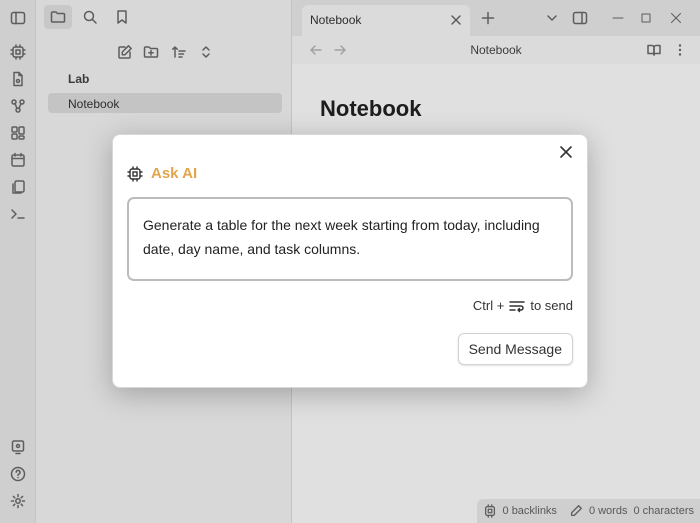 The height and width of the screenshot is (523, 700). What do you see at coordinates (515, 349) in the screenshot?
I see `send-message-button: Send Message` at bounding box center [515, 349].